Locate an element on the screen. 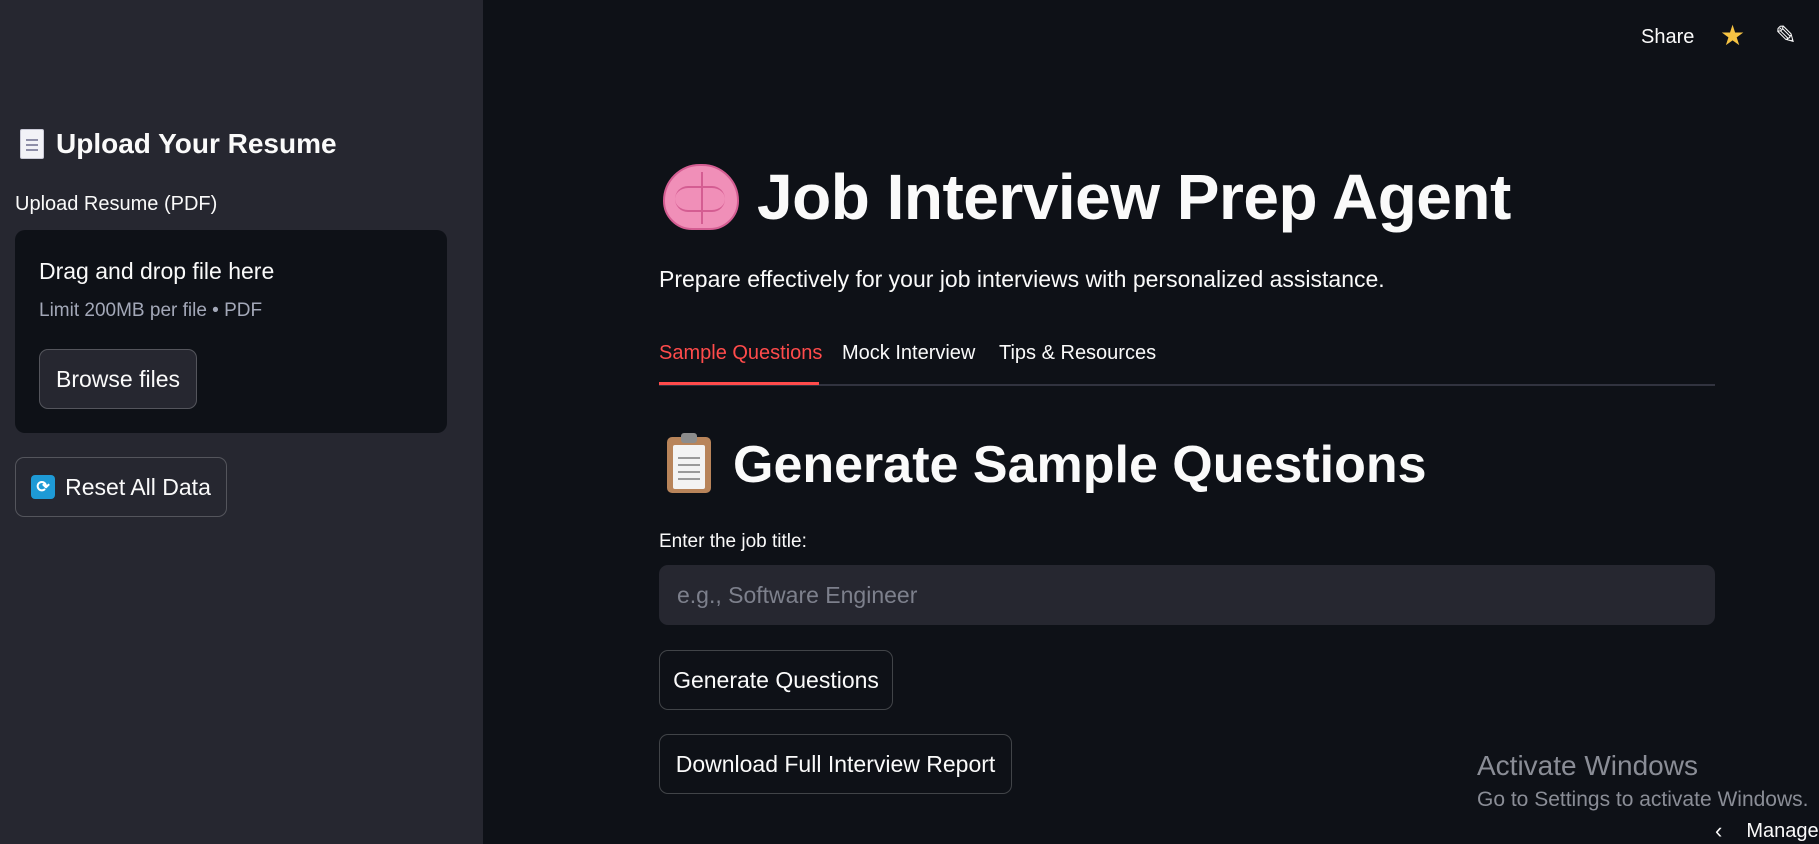  section-title-row: Generate Sample Questions is located at coordinates (1047, 464).